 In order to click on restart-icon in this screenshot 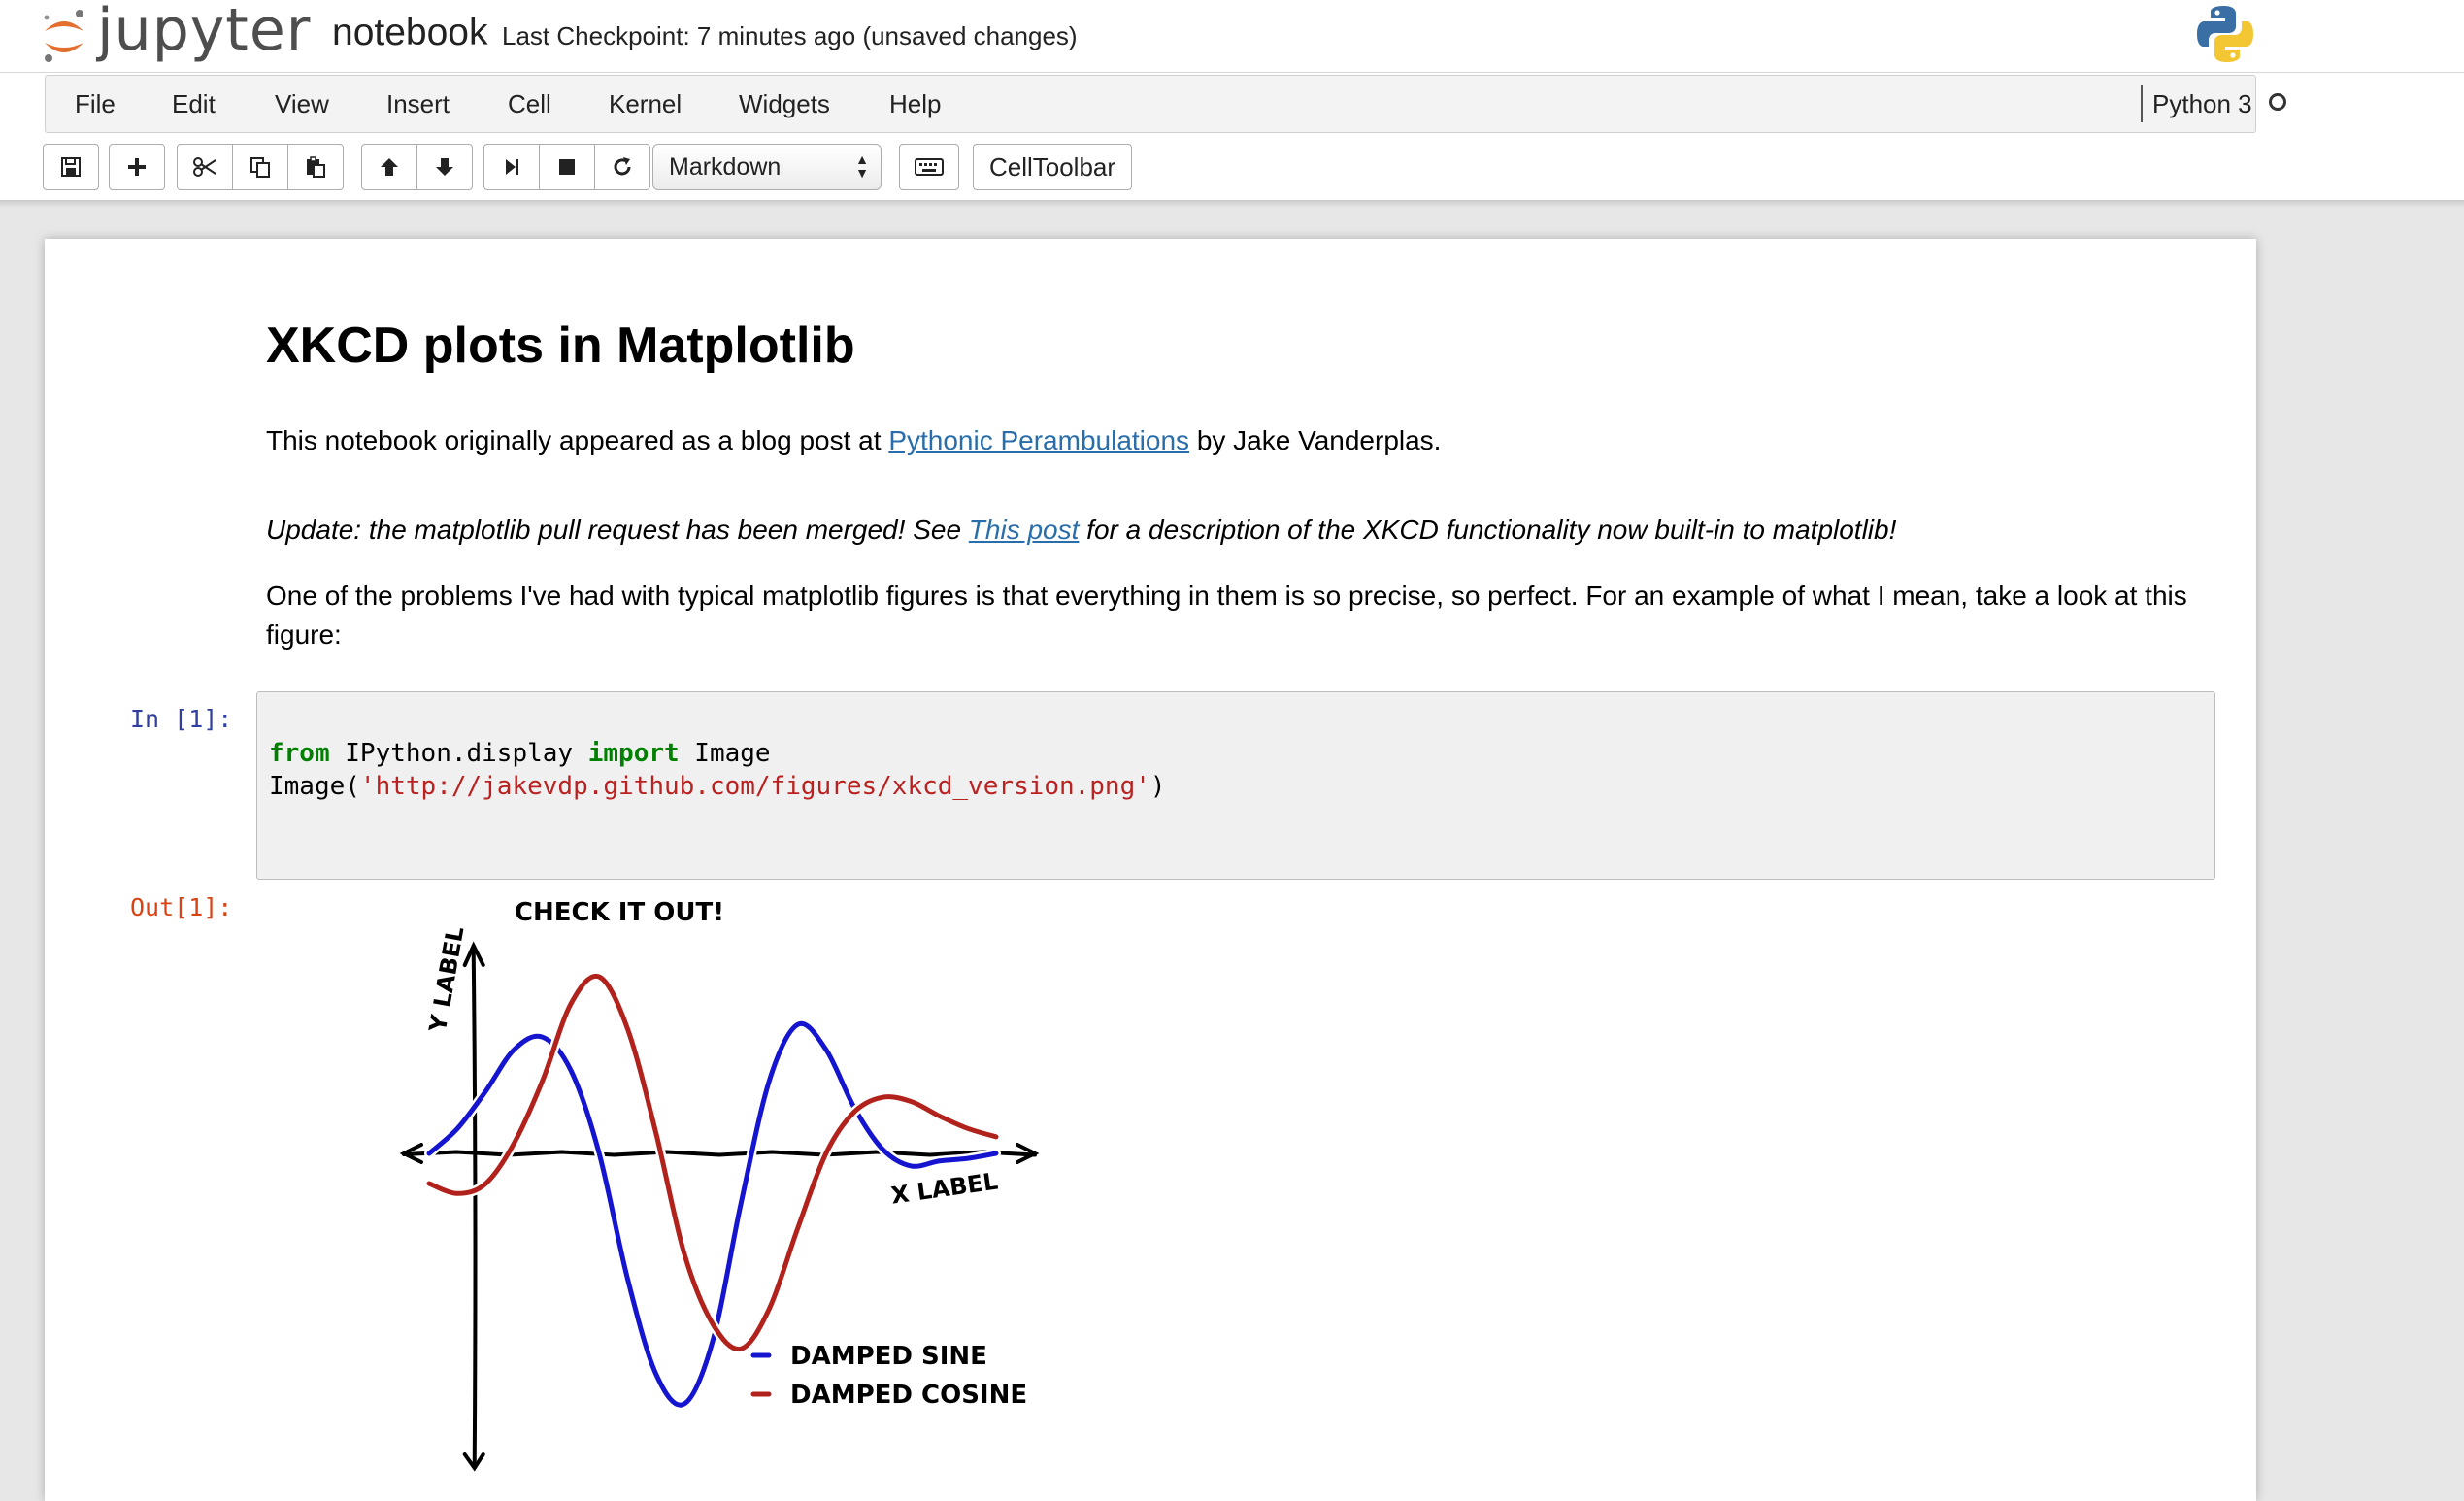, I will do `click(622, 166)`.